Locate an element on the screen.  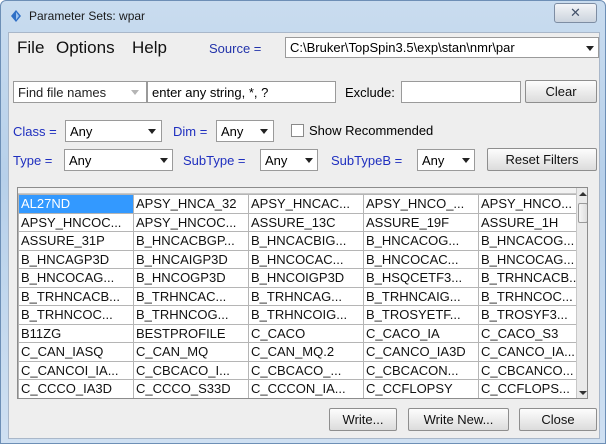
table-cell: B_HNCOGP3D is located at coordinates (191, 278).